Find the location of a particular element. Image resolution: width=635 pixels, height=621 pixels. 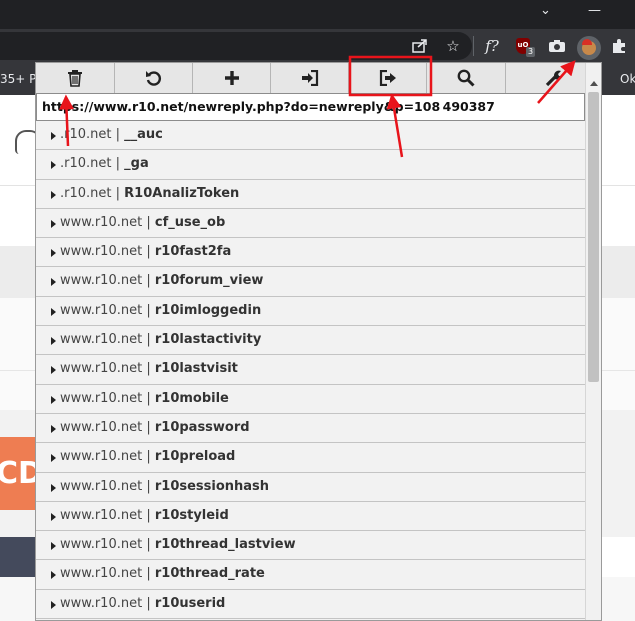

minimize-button: — is located at coordinates (594, 10).